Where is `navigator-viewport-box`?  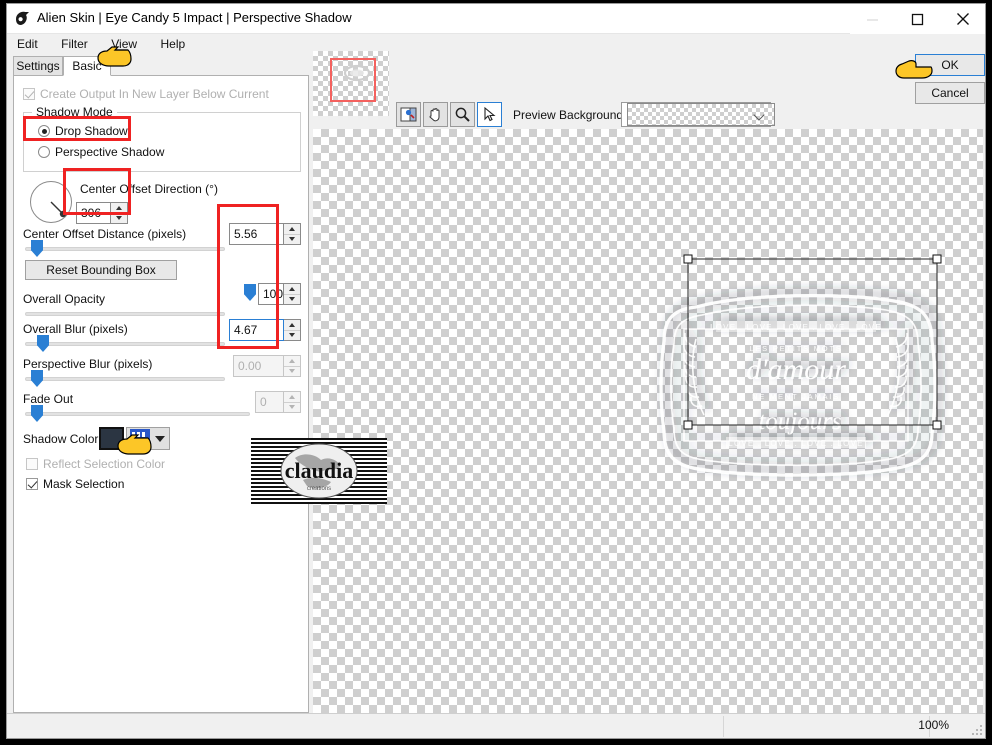
navigator-viewport-box is located at coordinates (353, 80).